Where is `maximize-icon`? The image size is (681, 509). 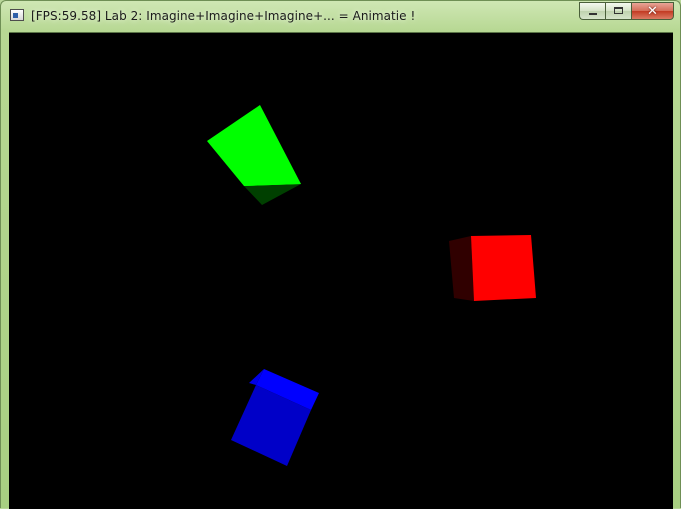 maximize-icon is located at coordinates (618, 10).